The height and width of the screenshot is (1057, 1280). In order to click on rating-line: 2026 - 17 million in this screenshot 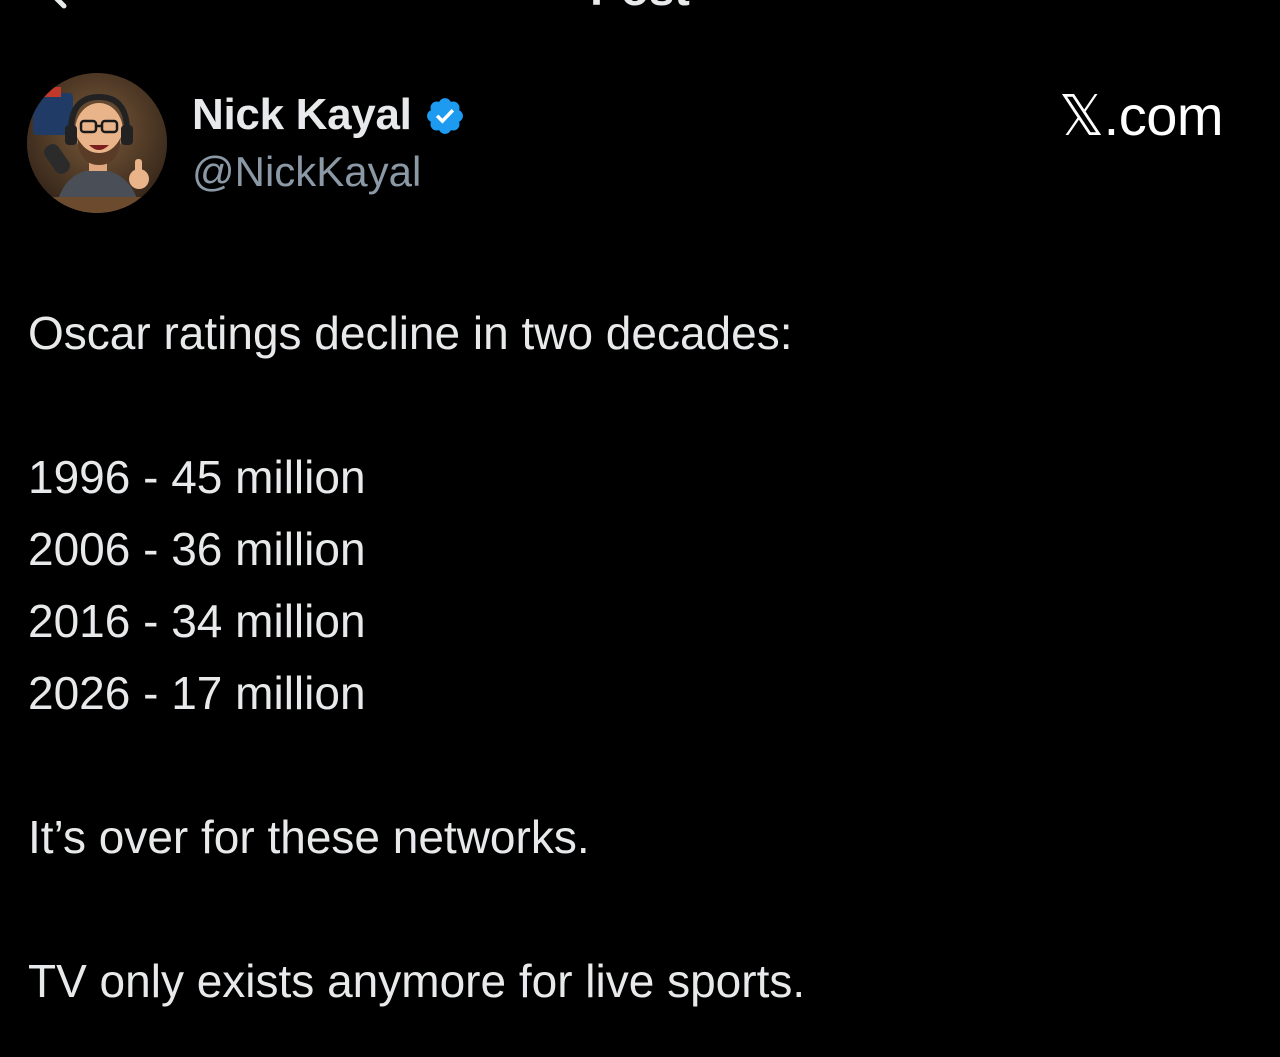, I will do `click(197, 693)`.